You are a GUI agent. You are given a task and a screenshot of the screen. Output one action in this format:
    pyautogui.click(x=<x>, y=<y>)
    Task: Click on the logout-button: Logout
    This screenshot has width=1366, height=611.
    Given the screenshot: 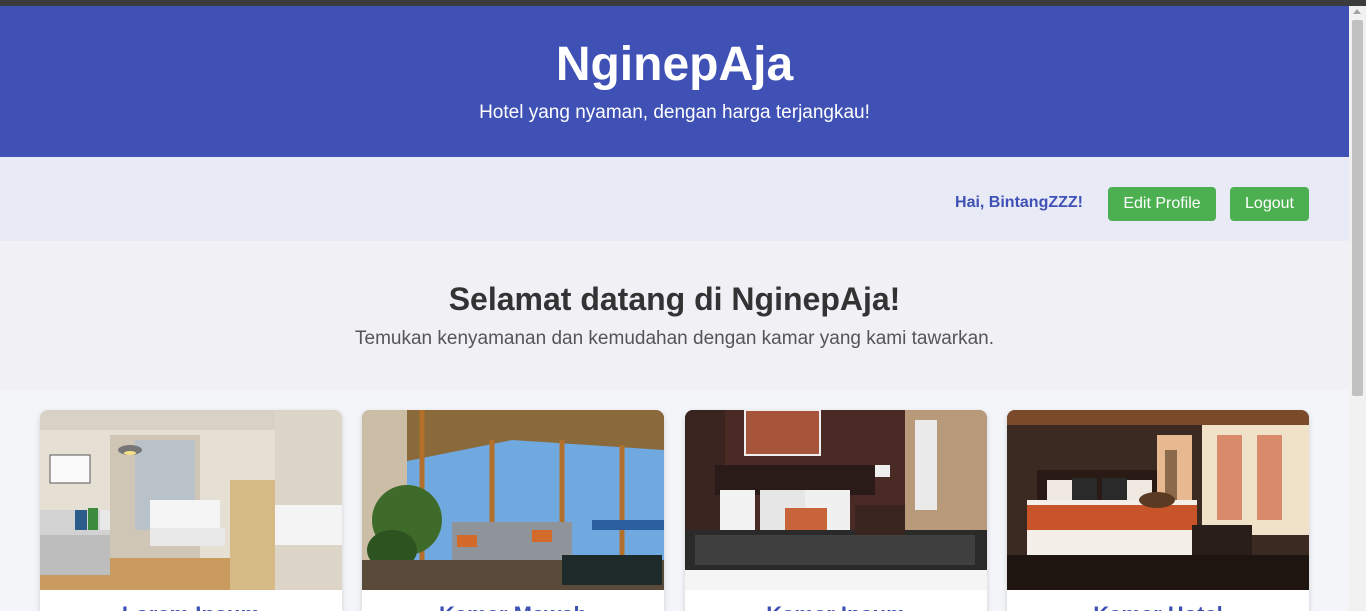 What is the action you would take?
    pyautogui.click(x=1269, y=204)
    